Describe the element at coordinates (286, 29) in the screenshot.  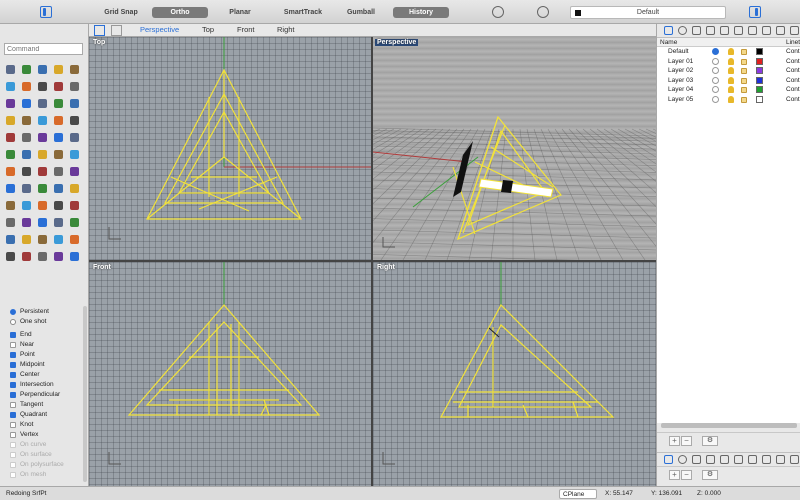
I see `tab-right: Right` at that location.